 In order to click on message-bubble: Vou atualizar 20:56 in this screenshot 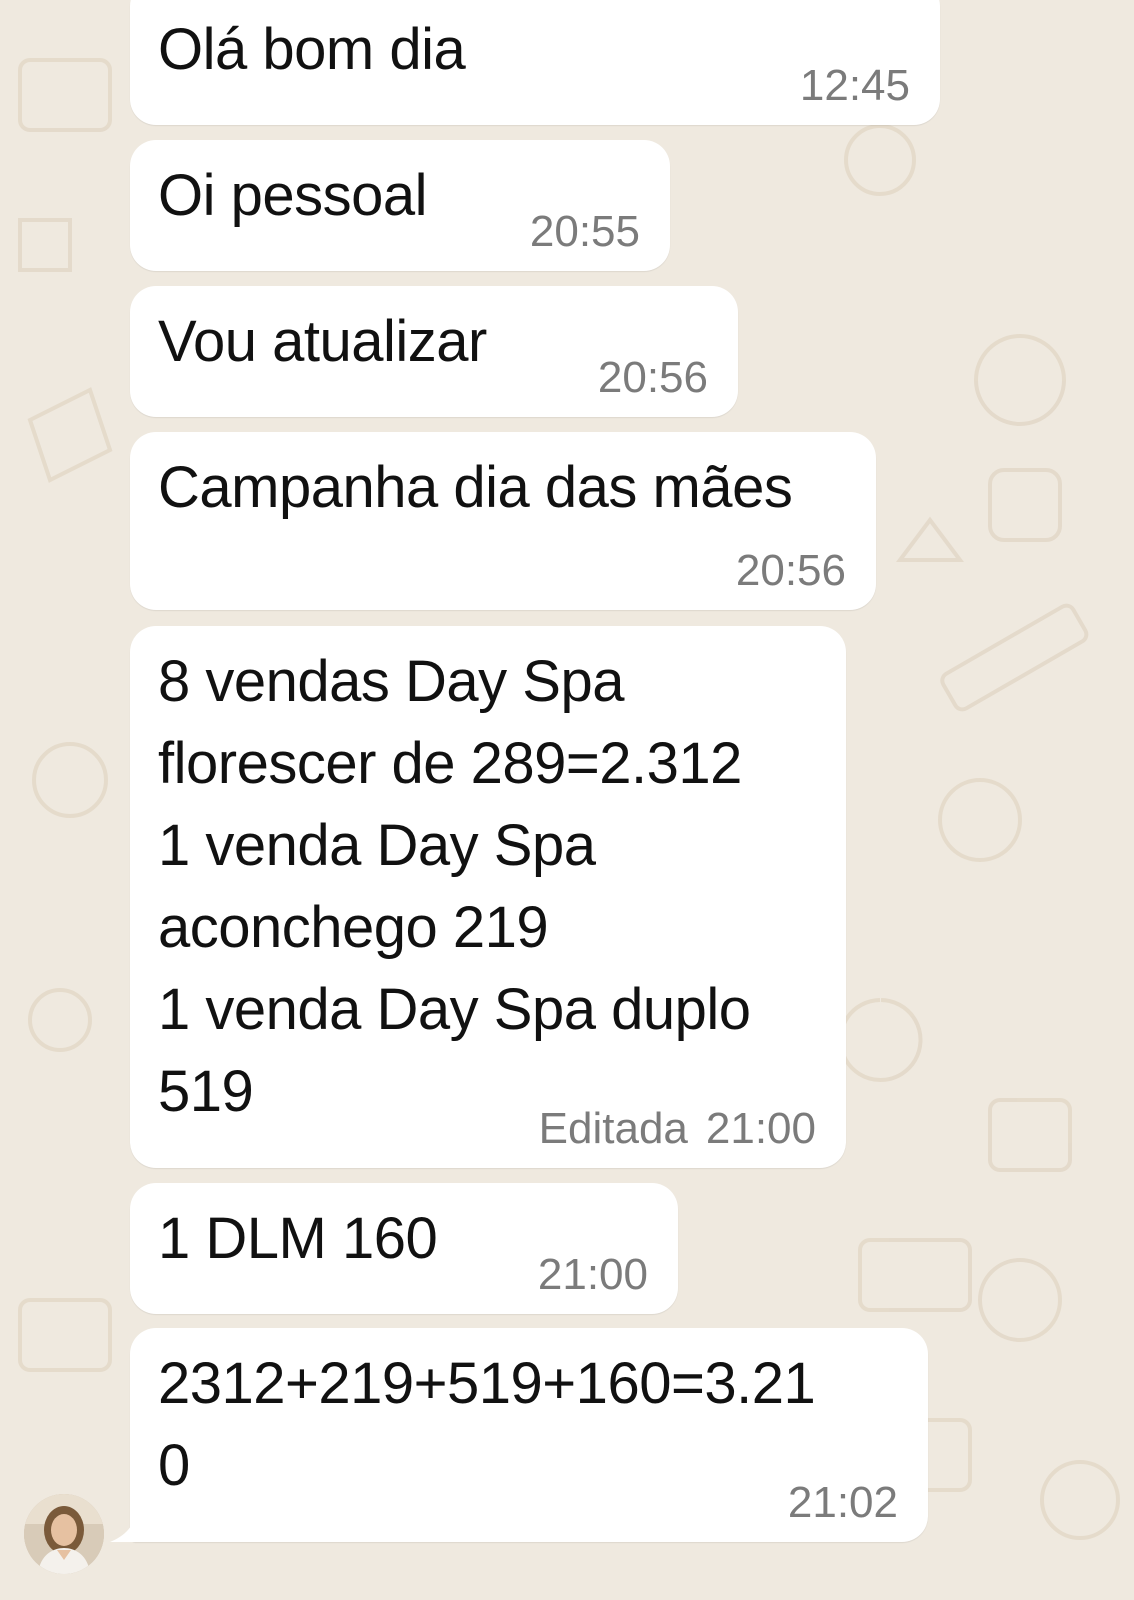, I will do `click(434, 351)`.